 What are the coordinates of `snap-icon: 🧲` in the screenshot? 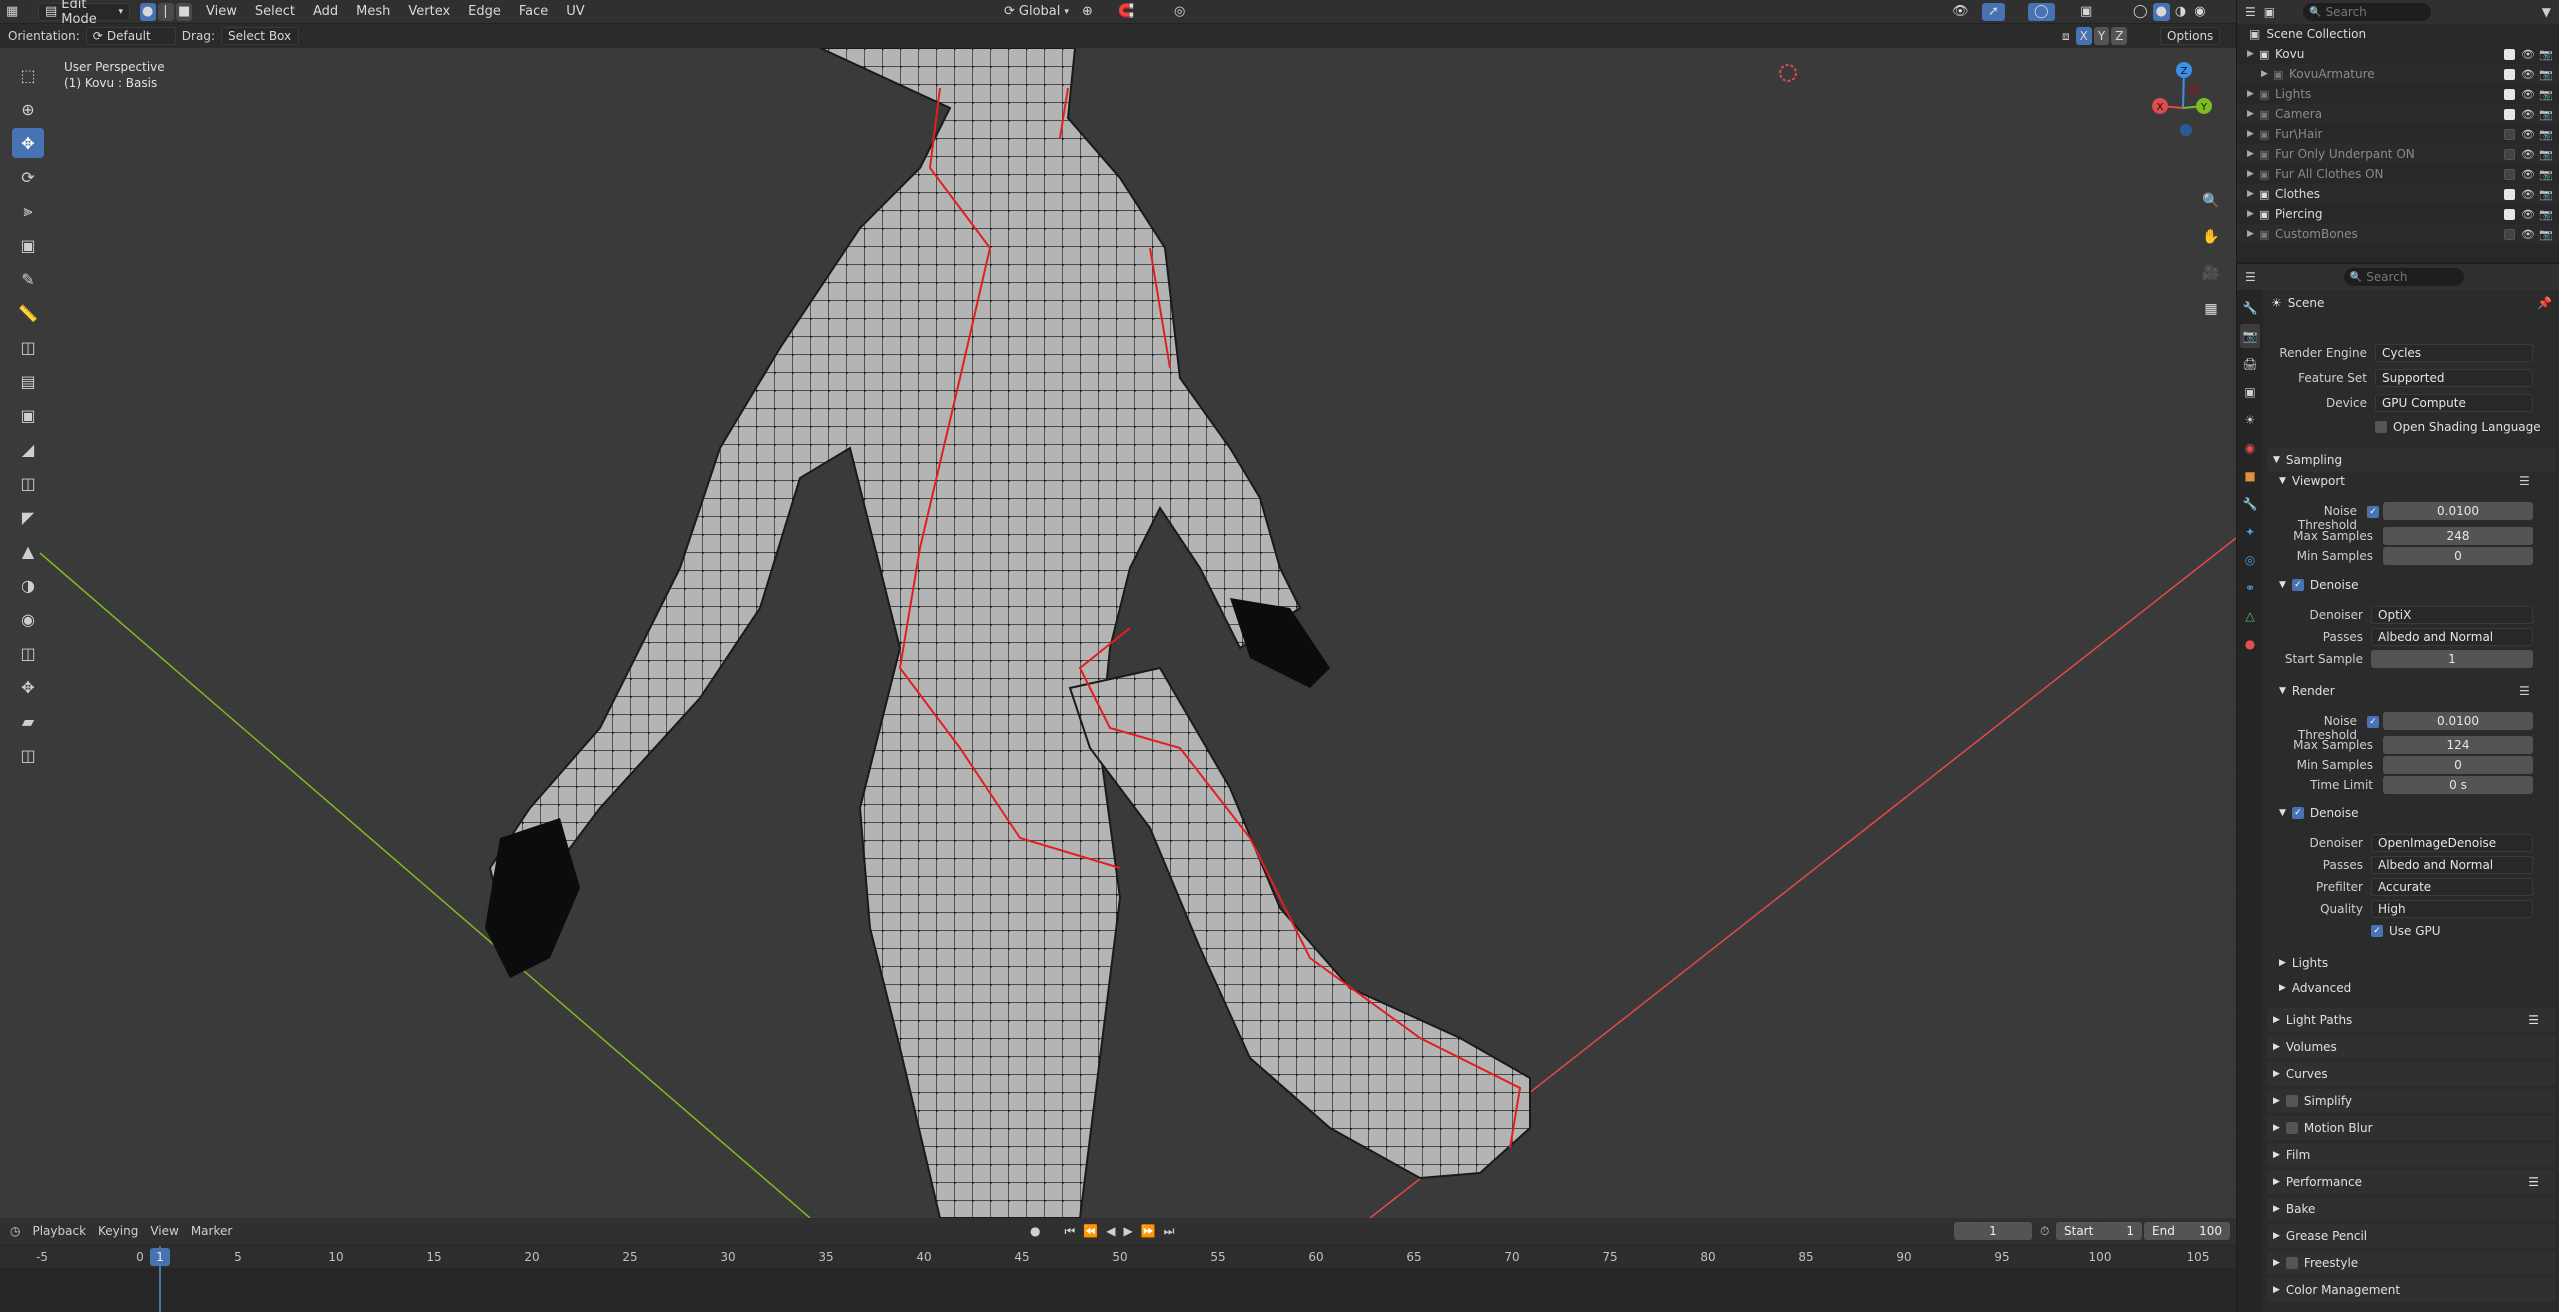 It's located at (1126, 12).